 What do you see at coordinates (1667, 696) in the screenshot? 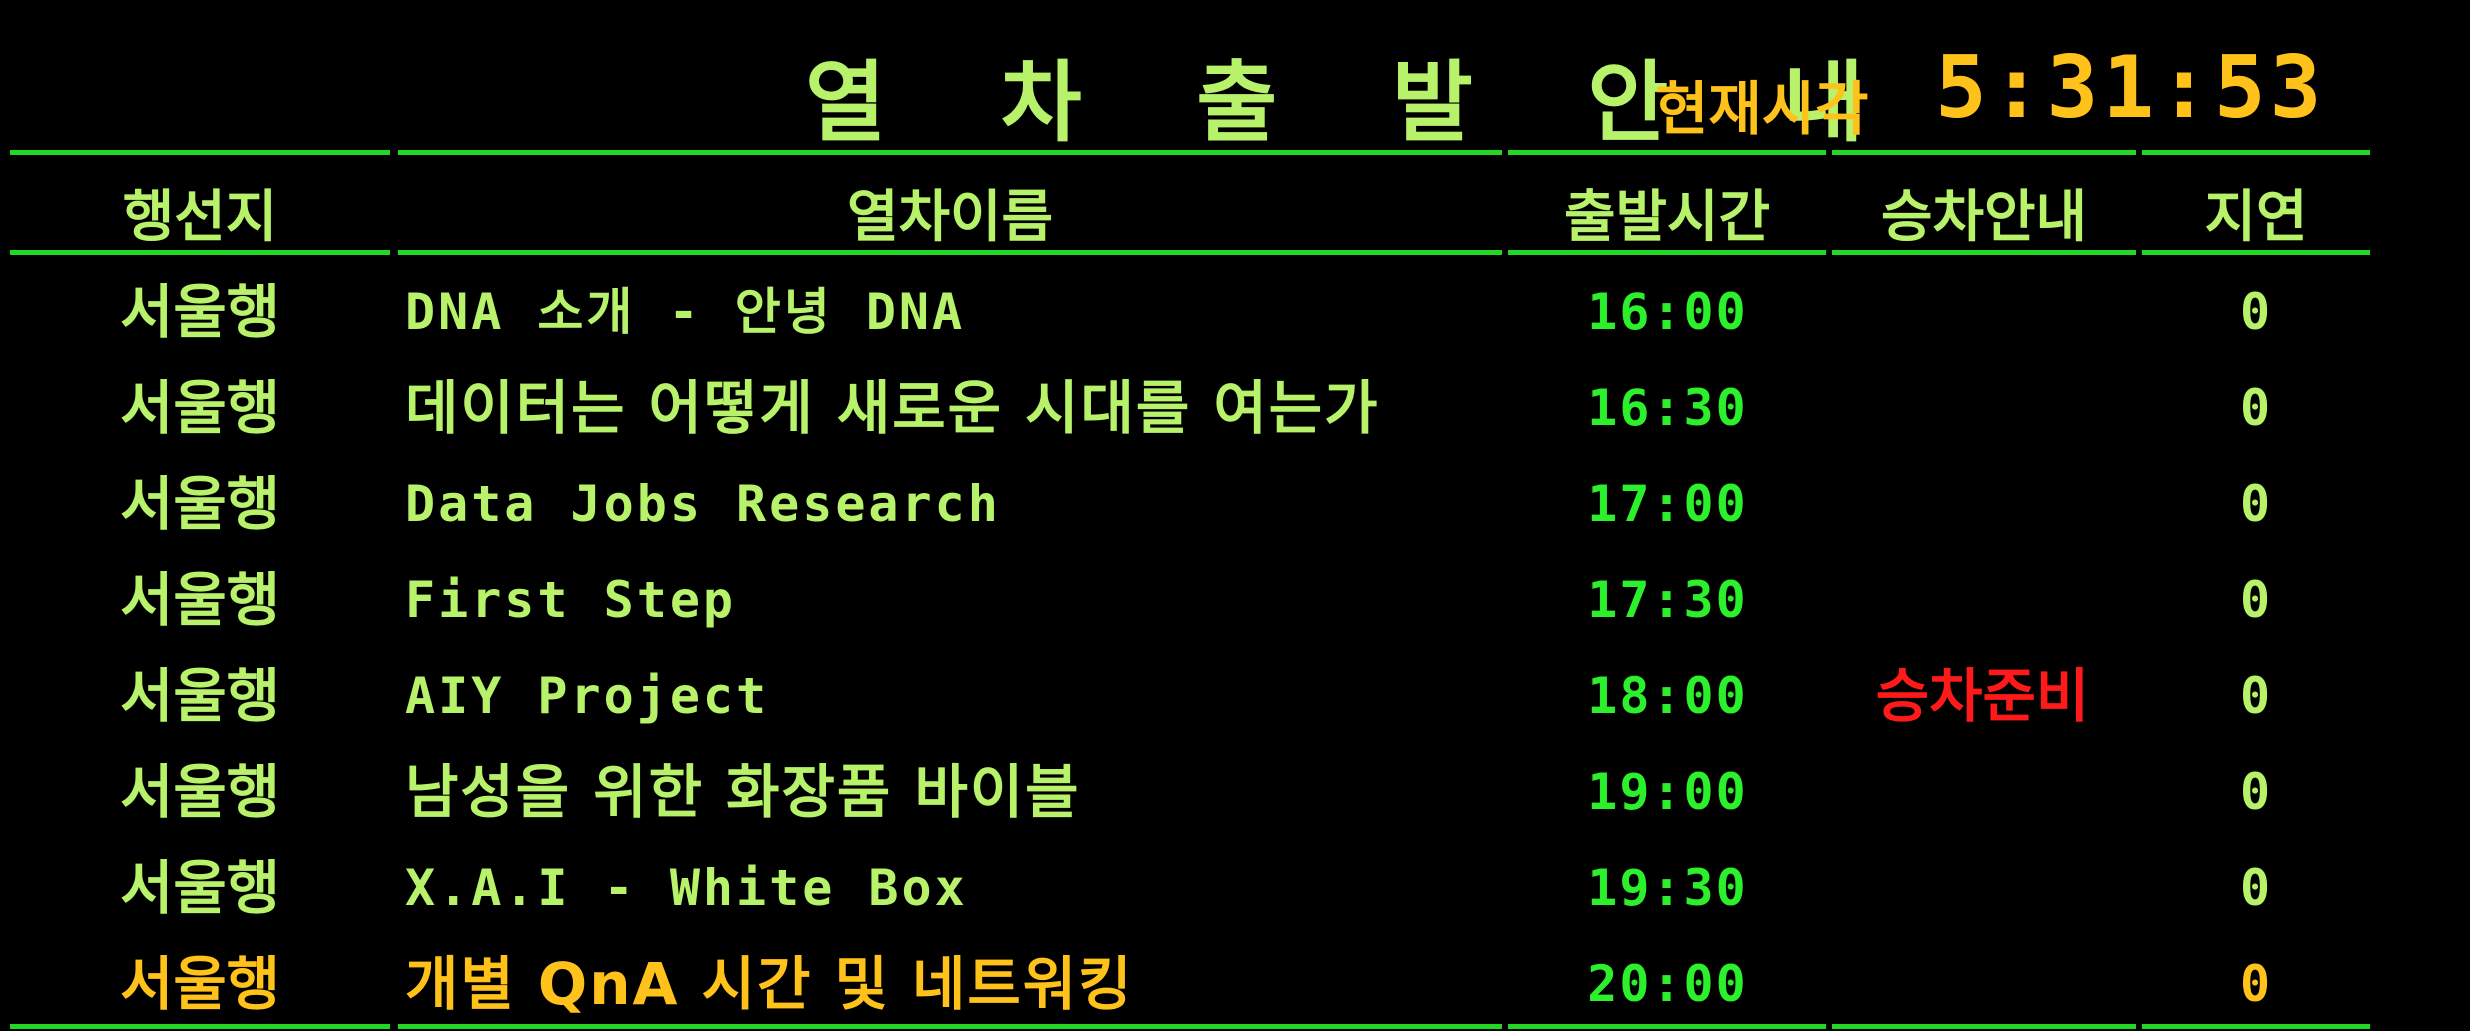
I see `row-departure-time: 18:00` at bounding box center [1667, 696].